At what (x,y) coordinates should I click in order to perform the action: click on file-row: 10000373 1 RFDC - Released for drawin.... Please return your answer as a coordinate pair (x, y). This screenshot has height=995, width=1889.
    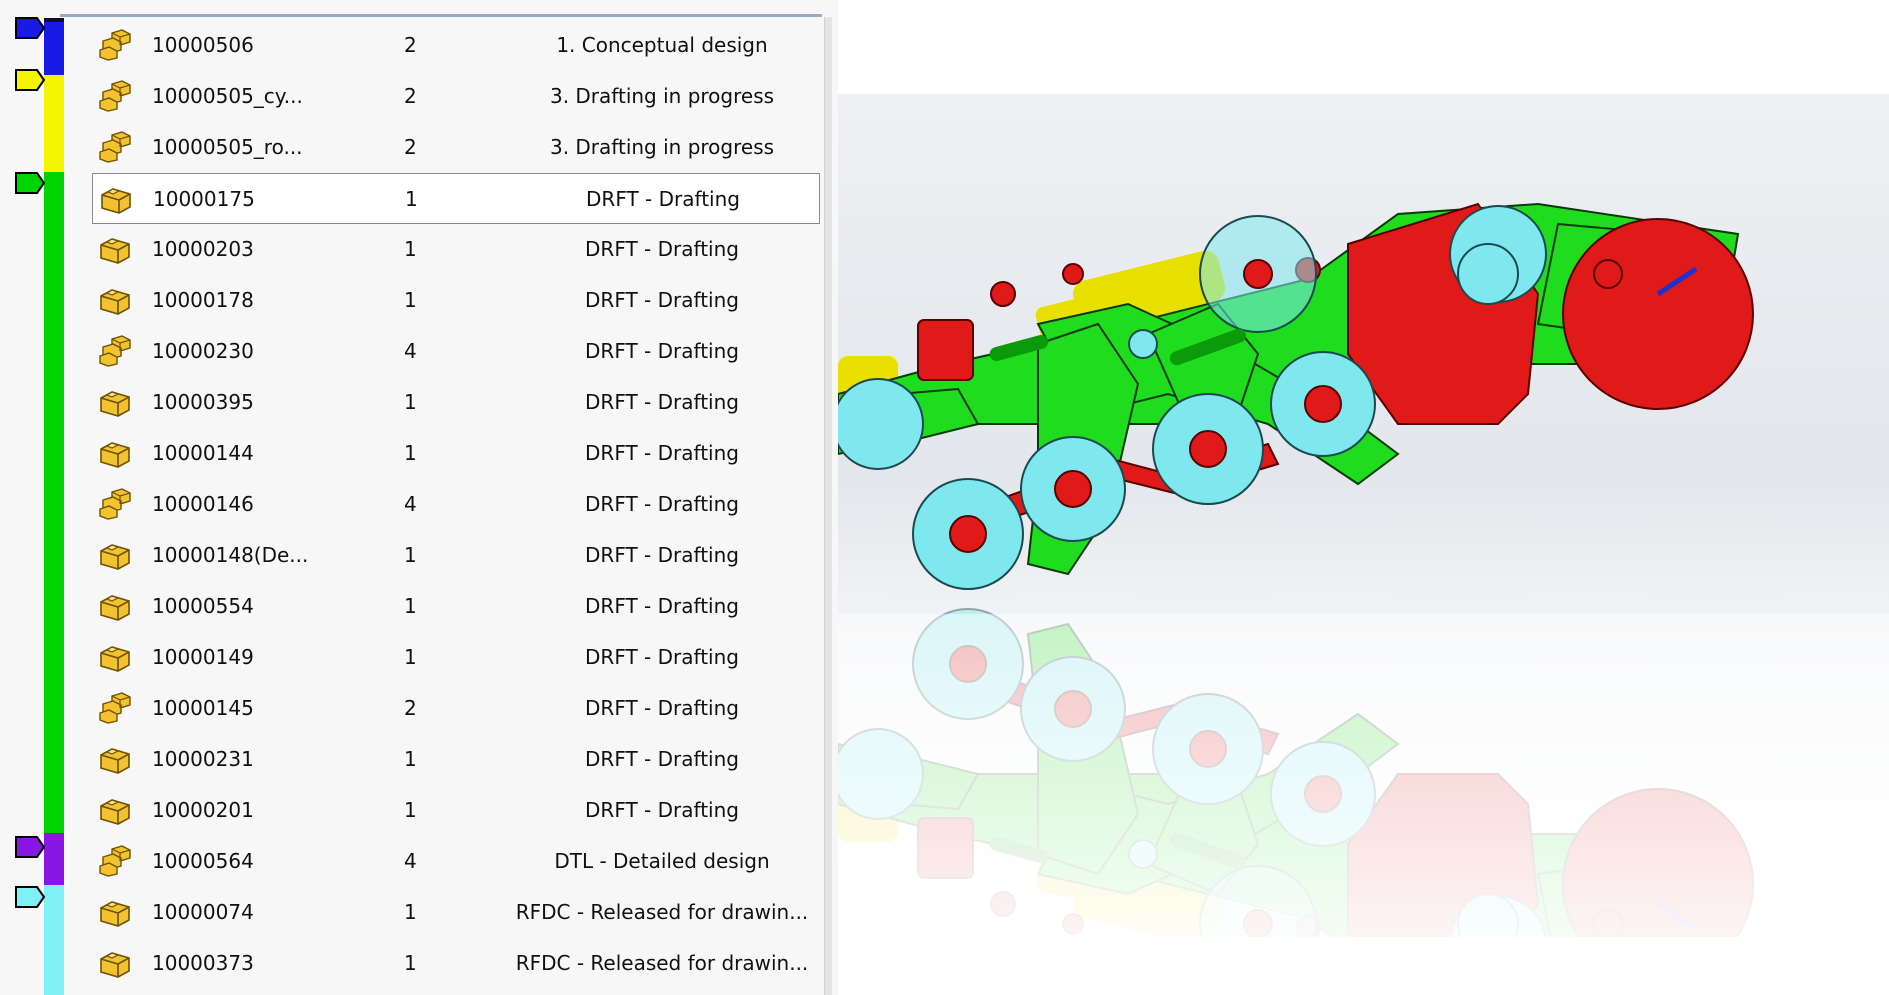
    Looking at the image, I should click on (456, 963).